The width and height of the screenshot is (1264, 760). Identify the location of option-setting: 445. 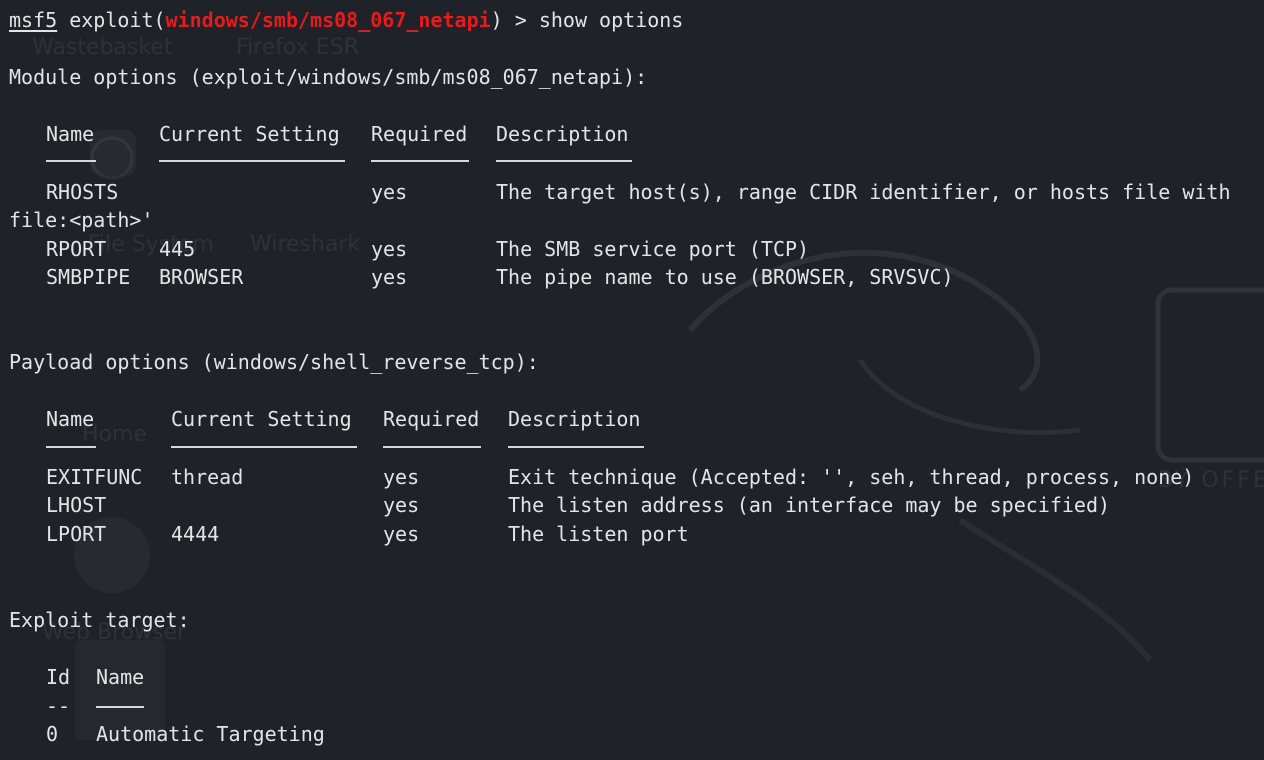
(177, 249).